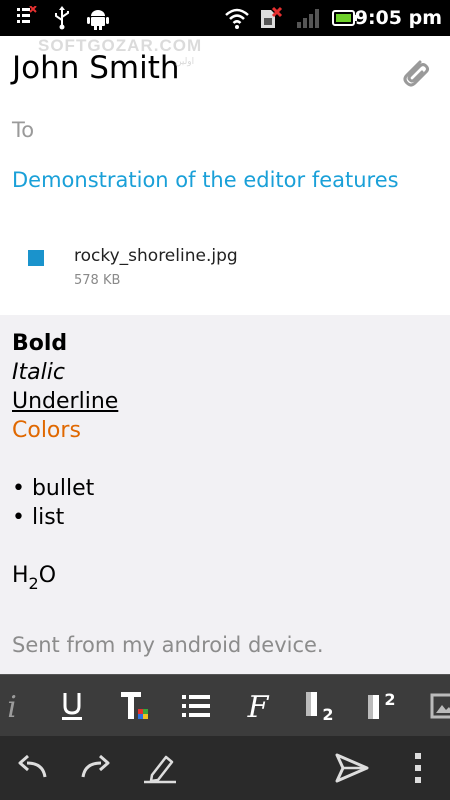  What do you see at coordinates (185, 62) in the screenshot?
I see `watermark-sub: اولین` at bounding box center [185, 62].